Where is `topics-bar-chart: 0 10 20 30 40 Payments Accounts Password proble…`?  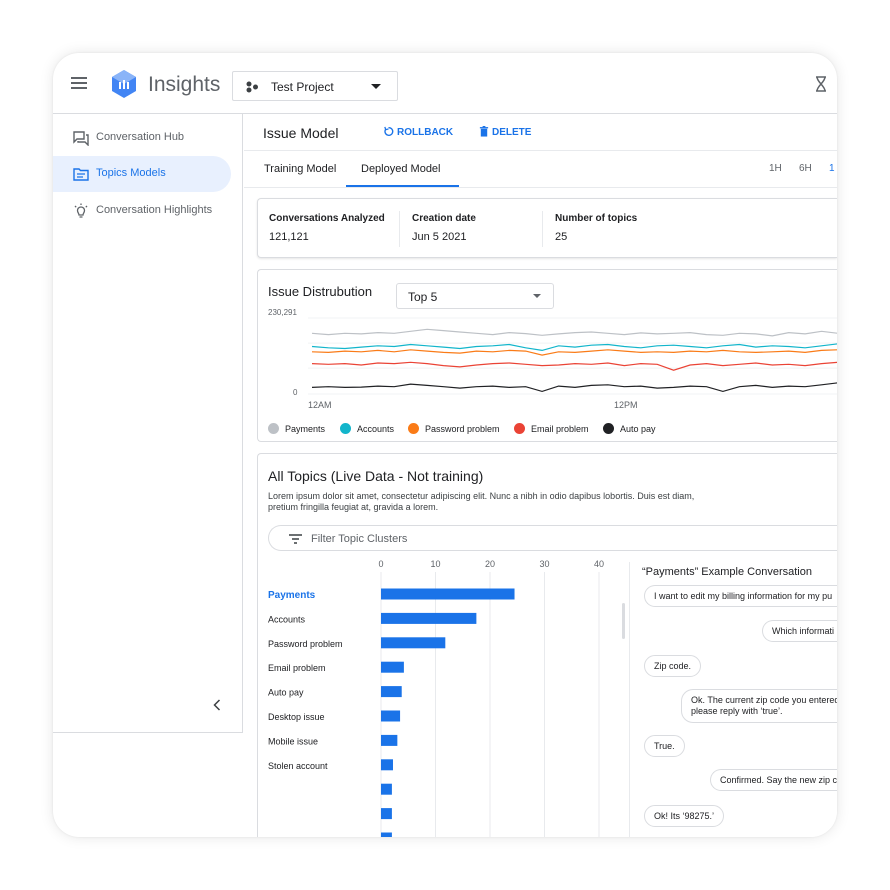 topics-bar-chart: 0 10 20 30 40 Payments Accounts Password proble… is located at coordinates (436, 698).